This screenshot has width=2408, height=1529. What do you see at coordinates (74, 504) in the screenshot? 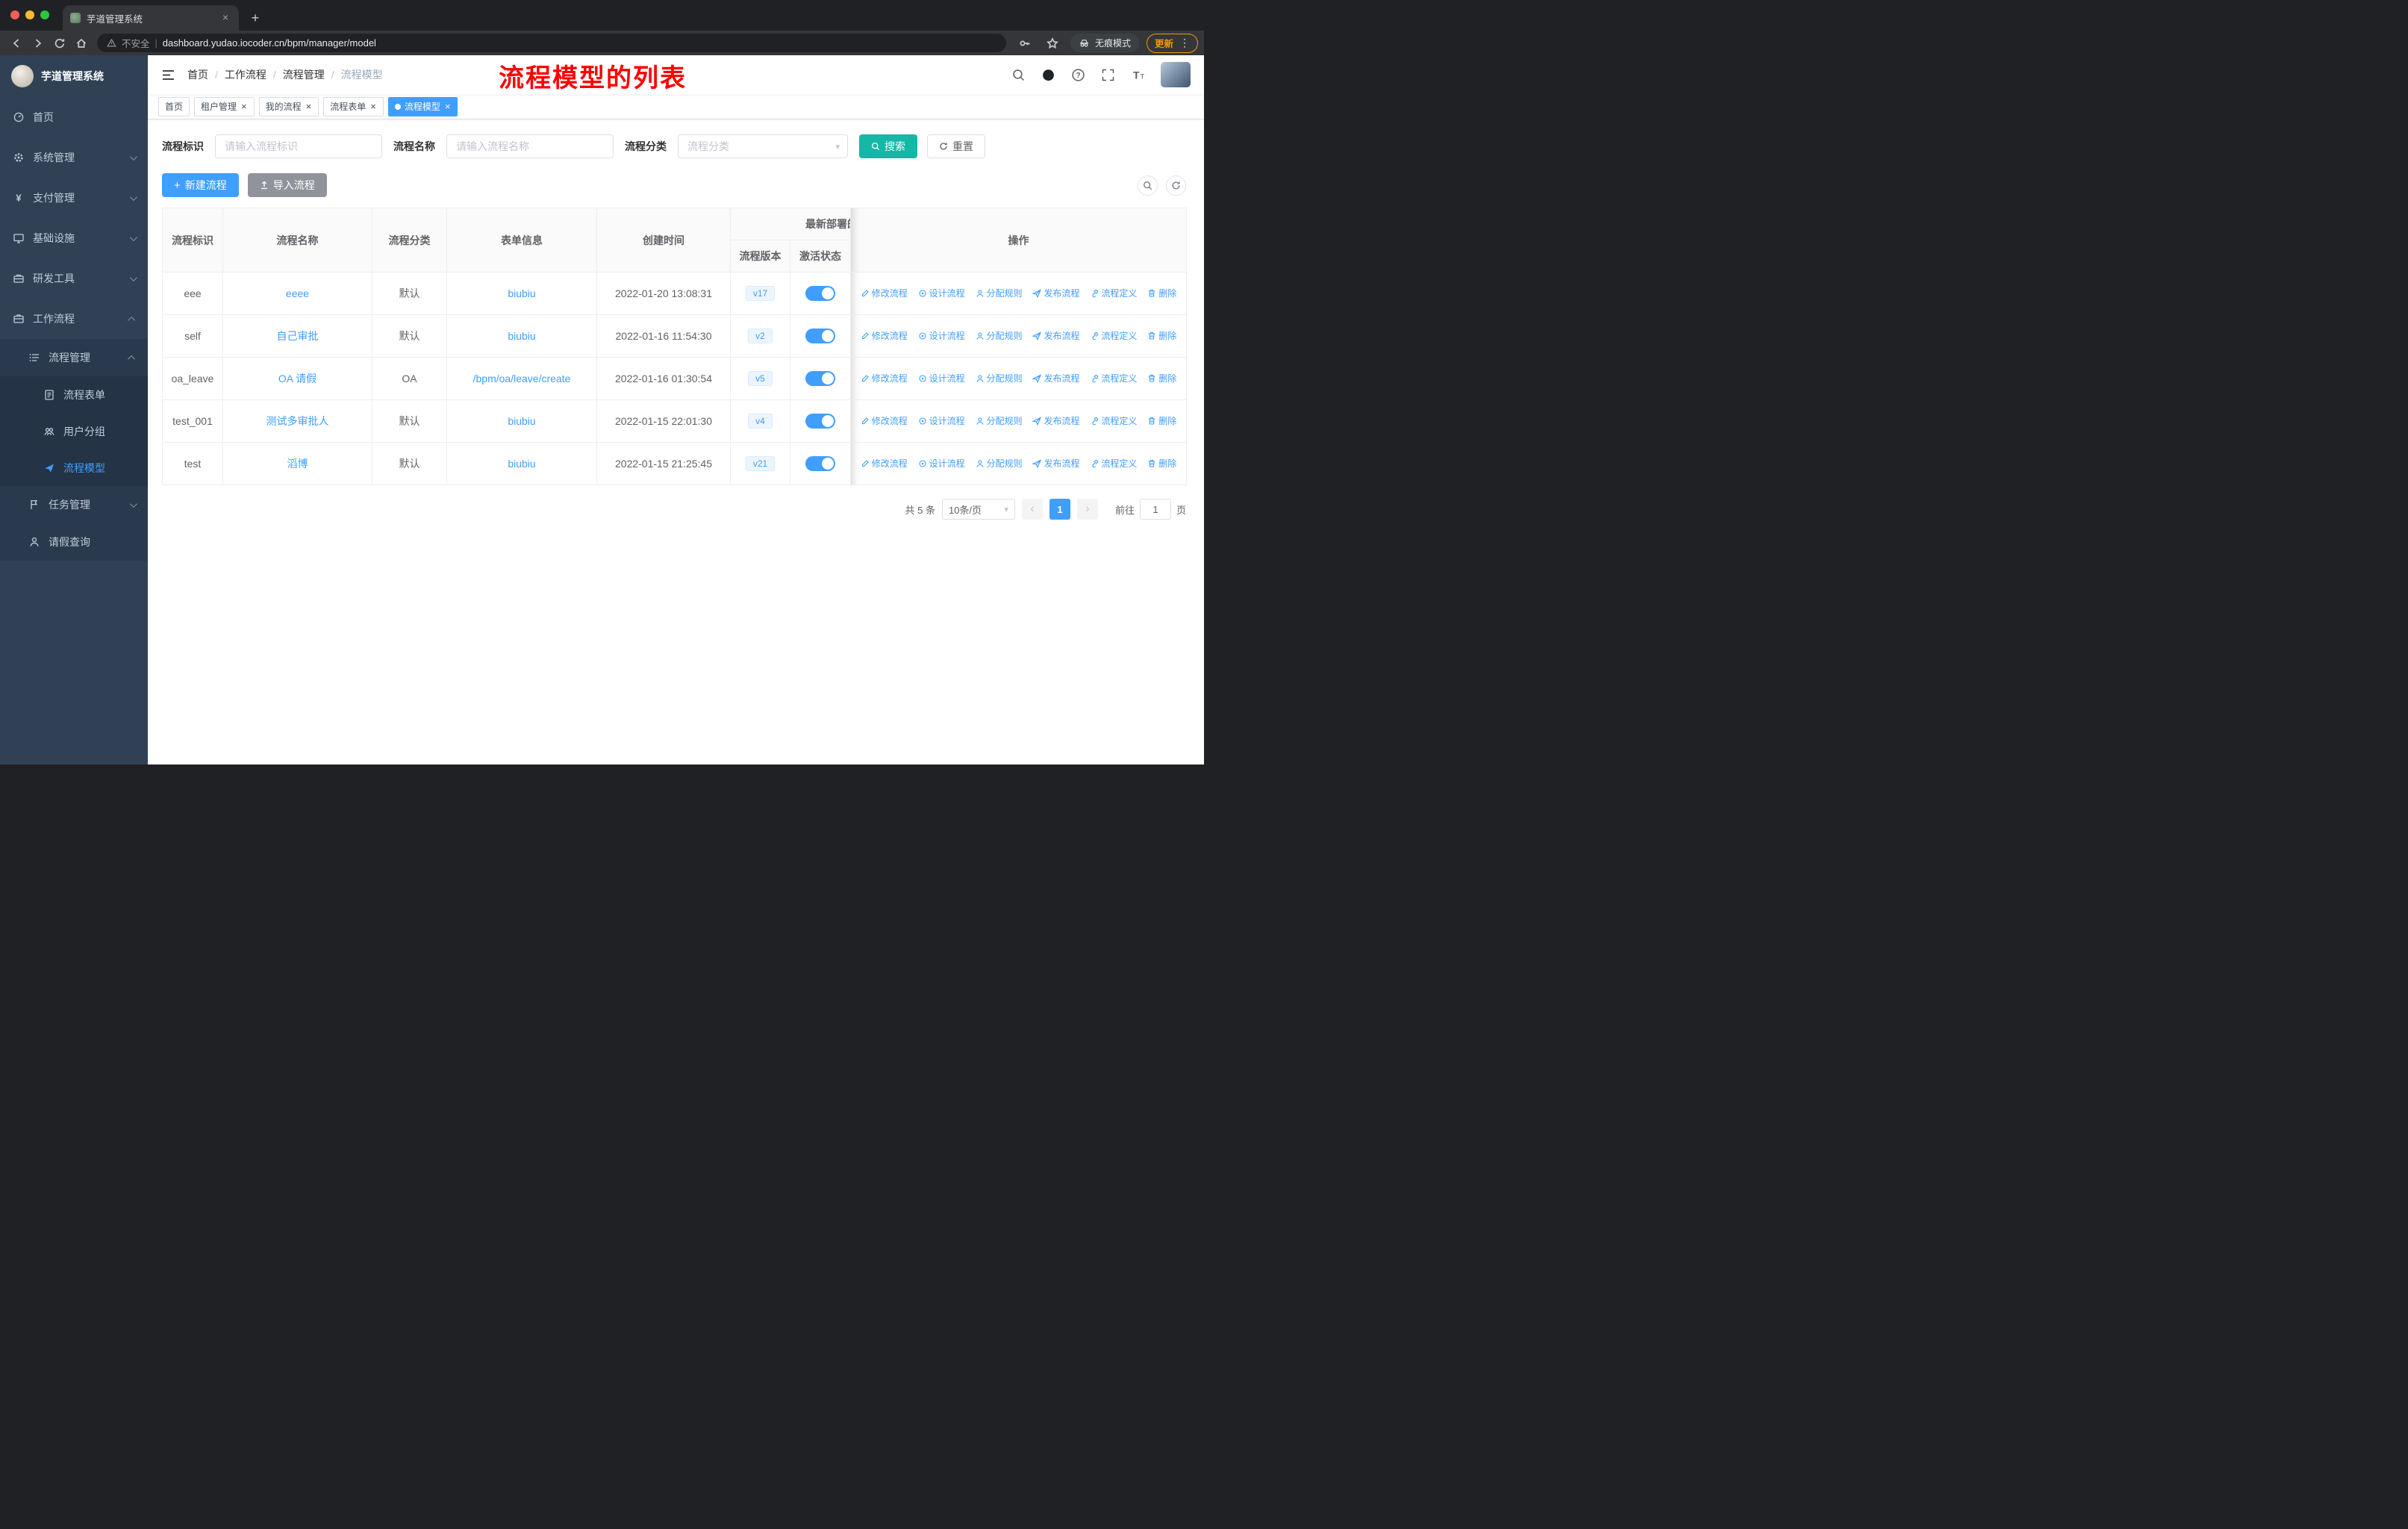
I see `sidebar-item-task-mgmt: 任务管理` at bounding box center [74, 504].